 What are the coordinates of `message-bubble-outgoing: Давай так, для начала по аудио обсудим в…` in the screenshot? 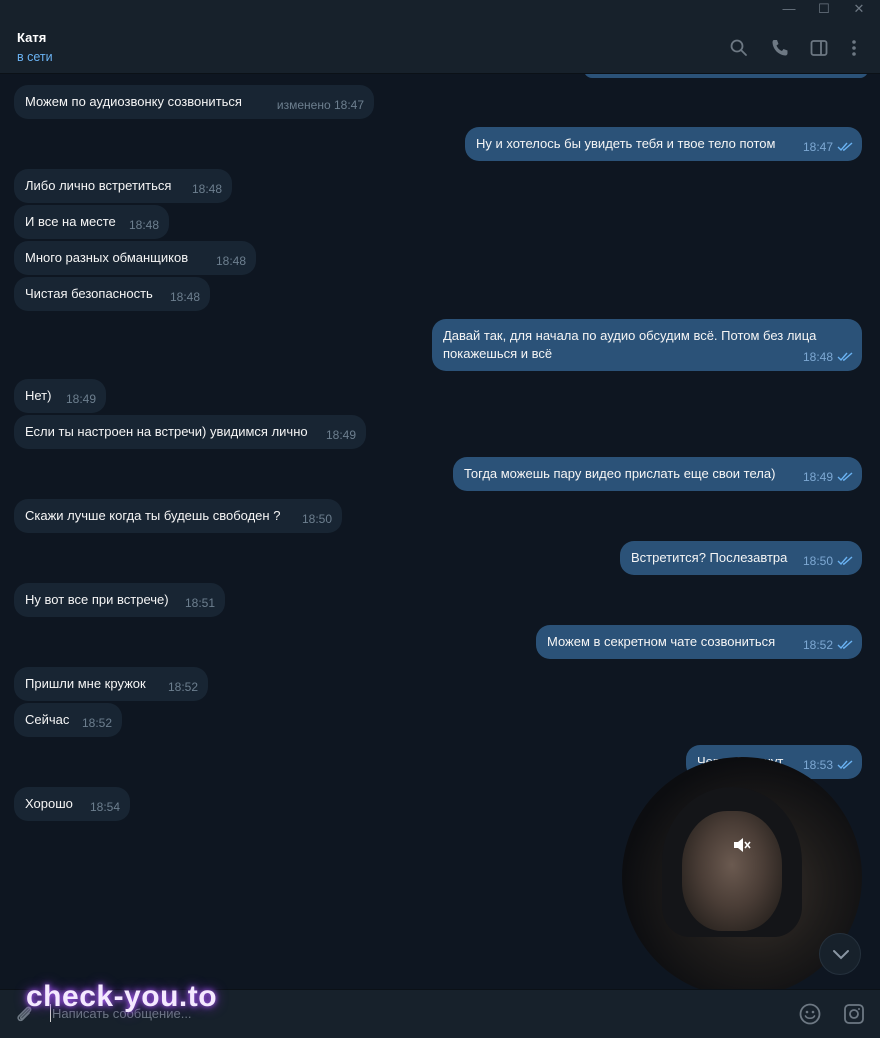 It's located at (647, 345).